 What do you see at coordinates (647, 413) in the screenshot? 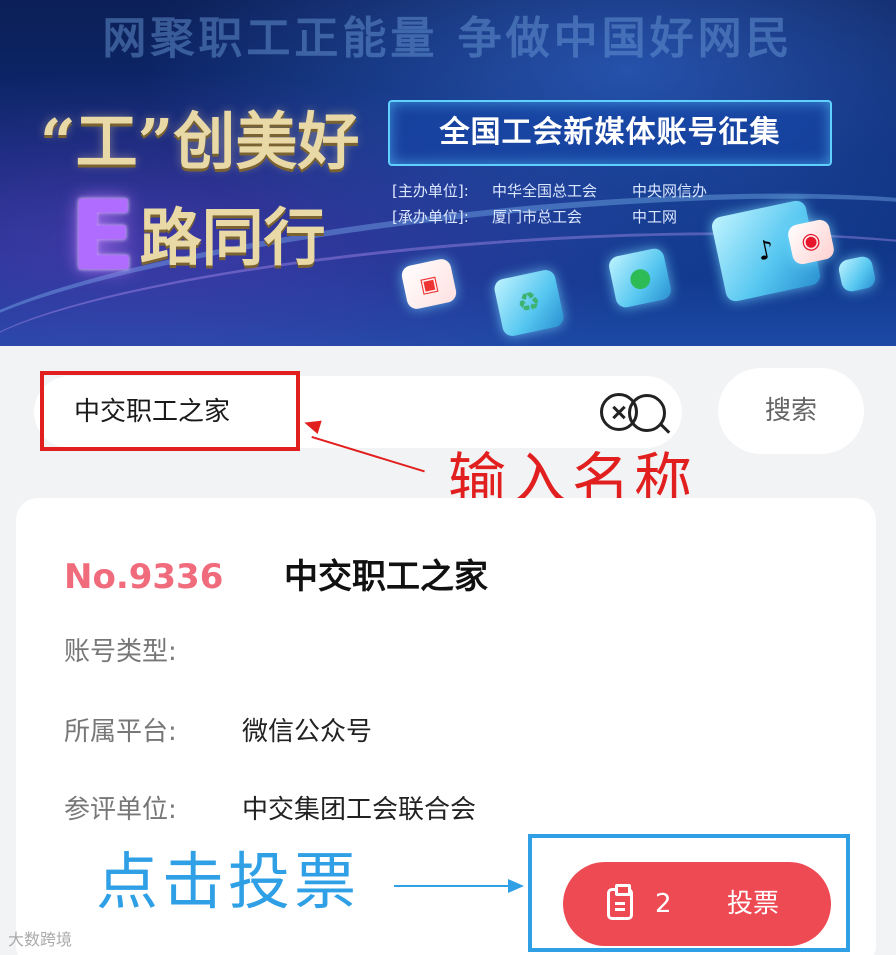
I see `search-icon` at bounding box center [647, 413].